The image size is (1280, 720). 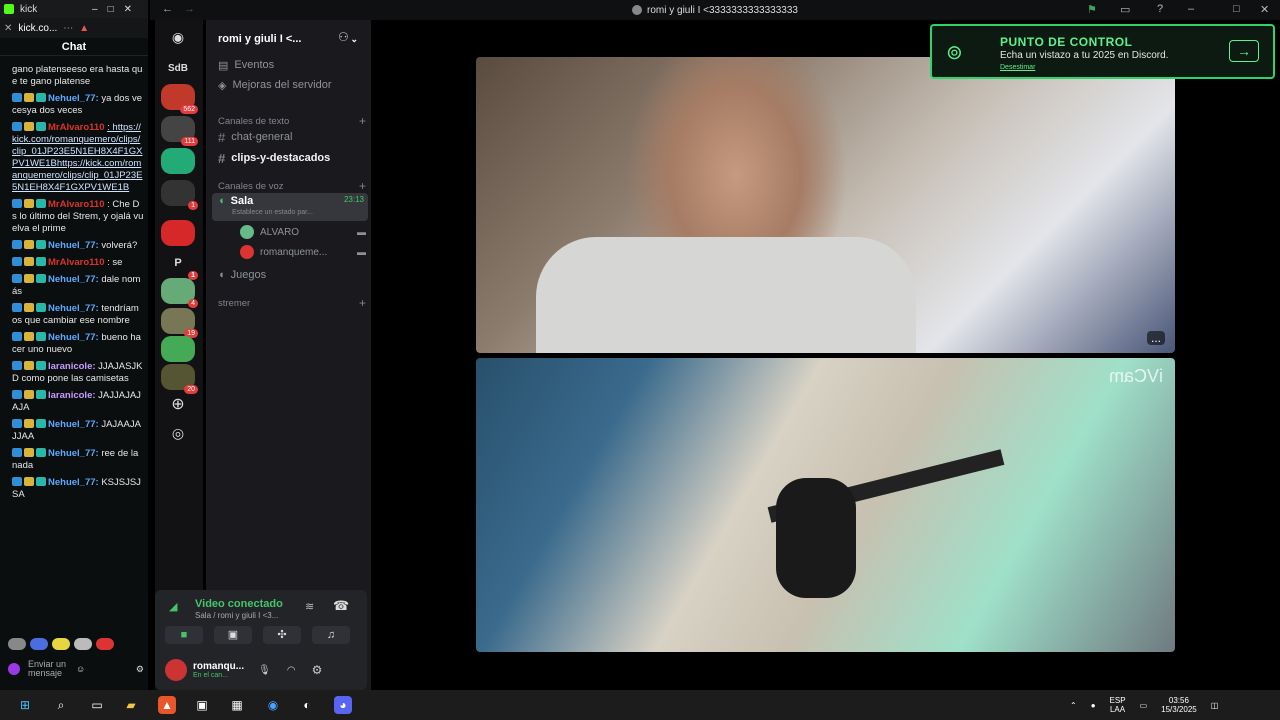 What do you see at coordinates (1017, 67) in the screenshot?
I see `promo-dismiss-link: Desestimar` at bounding box center [1017, 67].